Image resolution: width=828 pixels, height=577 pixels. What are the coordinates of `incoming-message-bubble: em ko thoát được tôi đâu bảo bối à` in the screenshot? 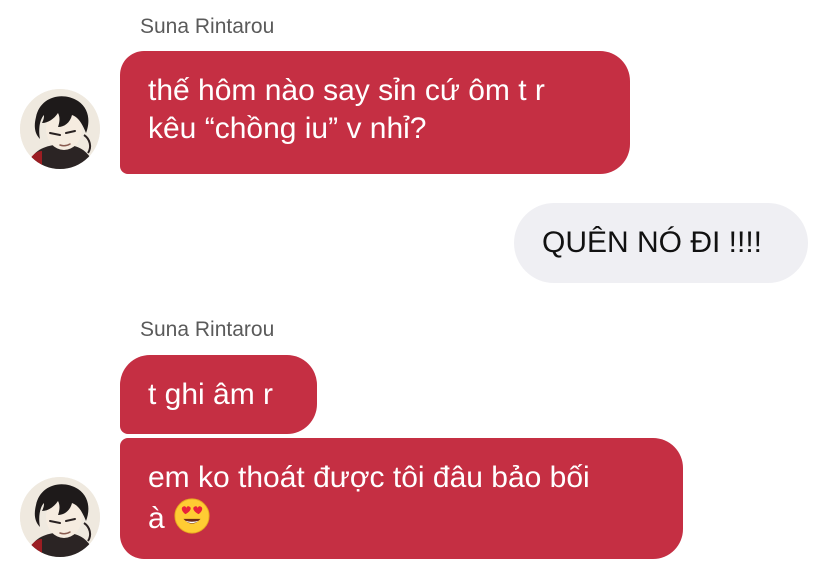 It's located at (401, 498).